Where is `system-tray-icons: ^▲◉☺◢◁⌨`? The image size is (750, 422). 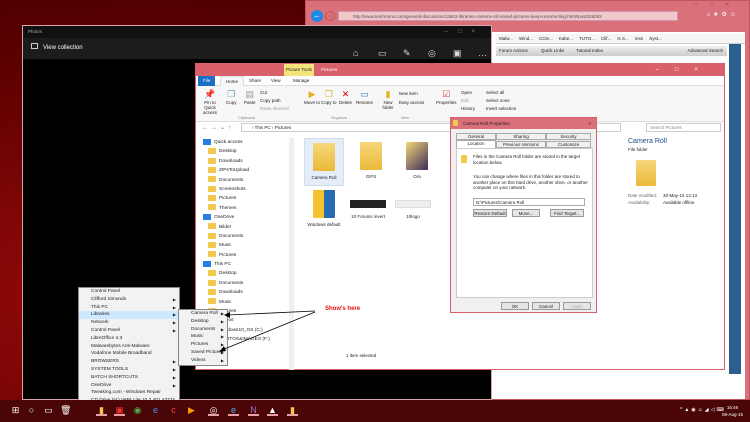 system-tray-icons: ^▲◉☺◢◁⌨ is located at coordinates (703, 410).